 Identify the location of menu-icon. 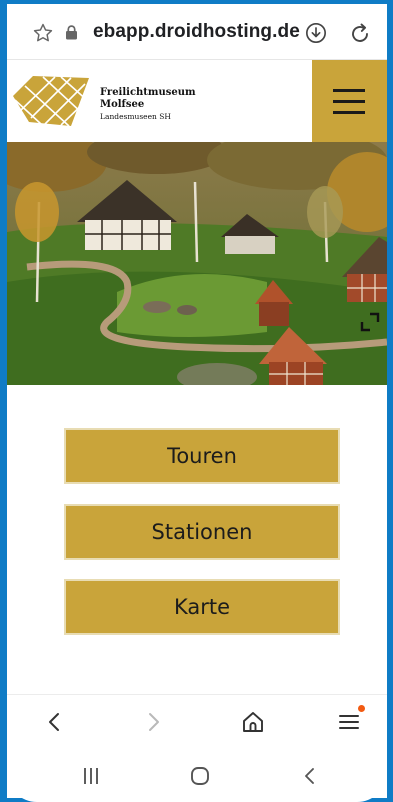
(349, 722).